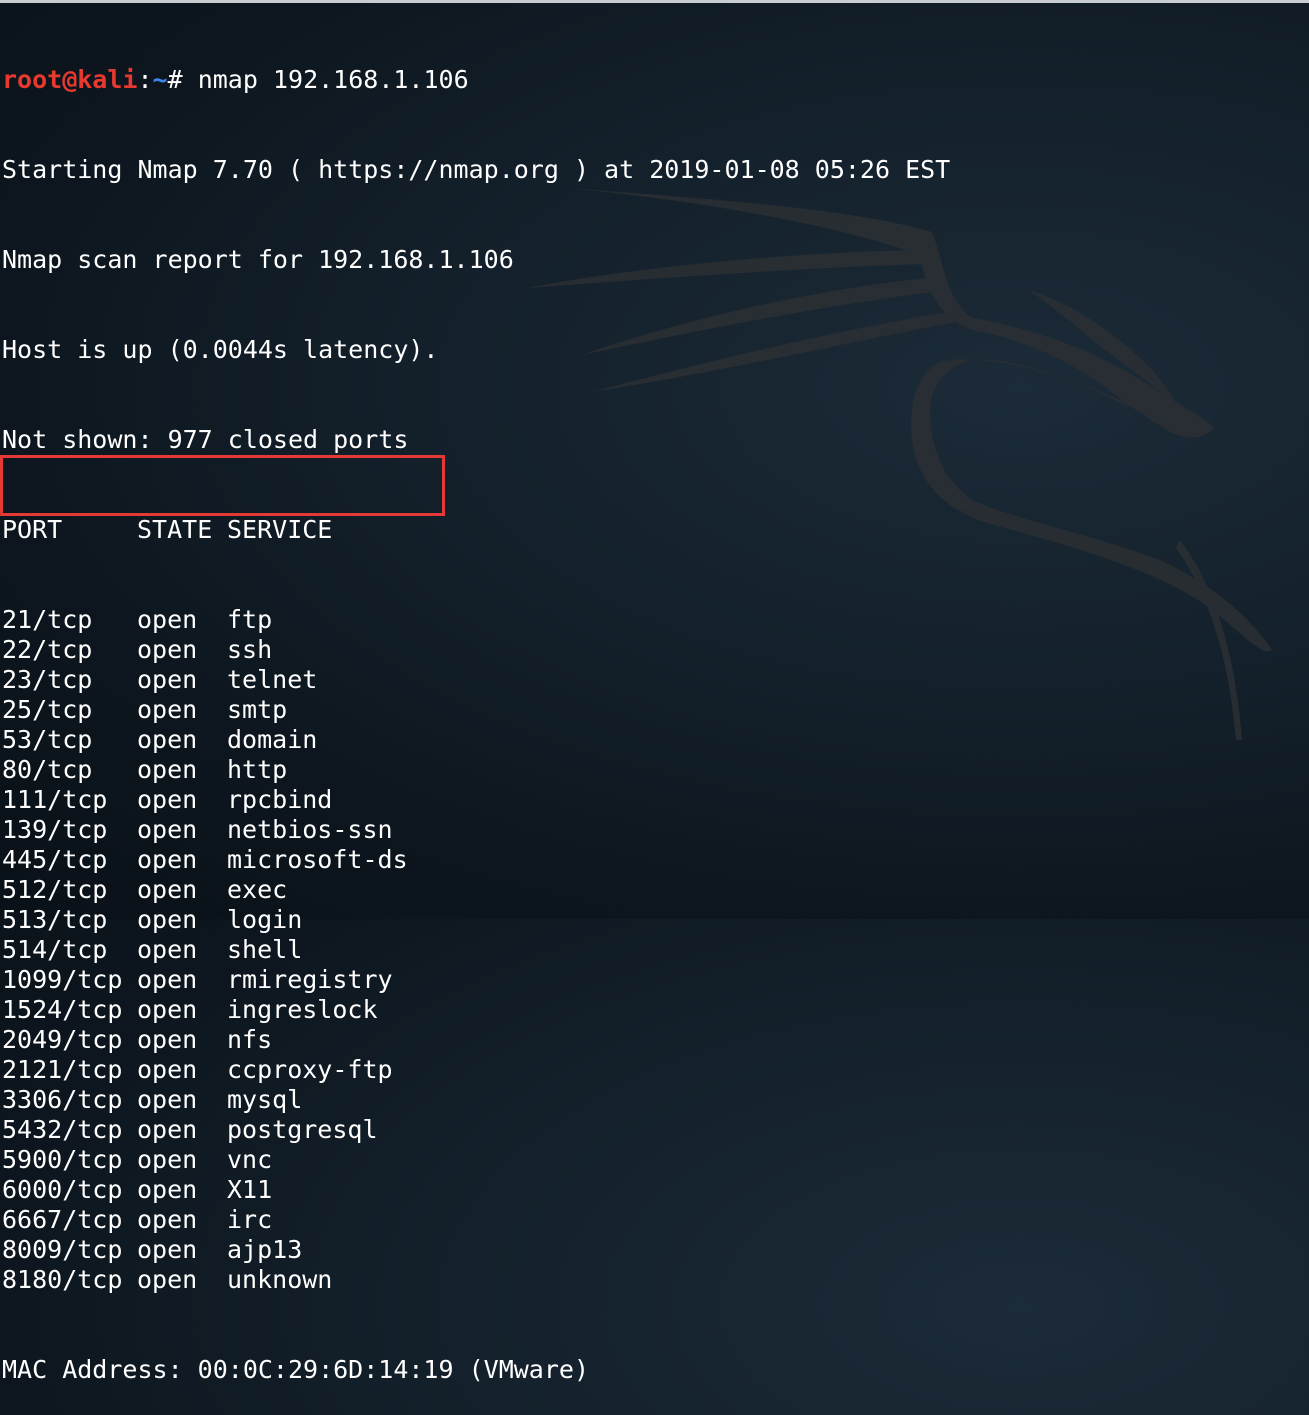 The height and width of the screenshot is (1415, 1309). I want to click on service-cell: microsoft-ds, so click(317, 859).